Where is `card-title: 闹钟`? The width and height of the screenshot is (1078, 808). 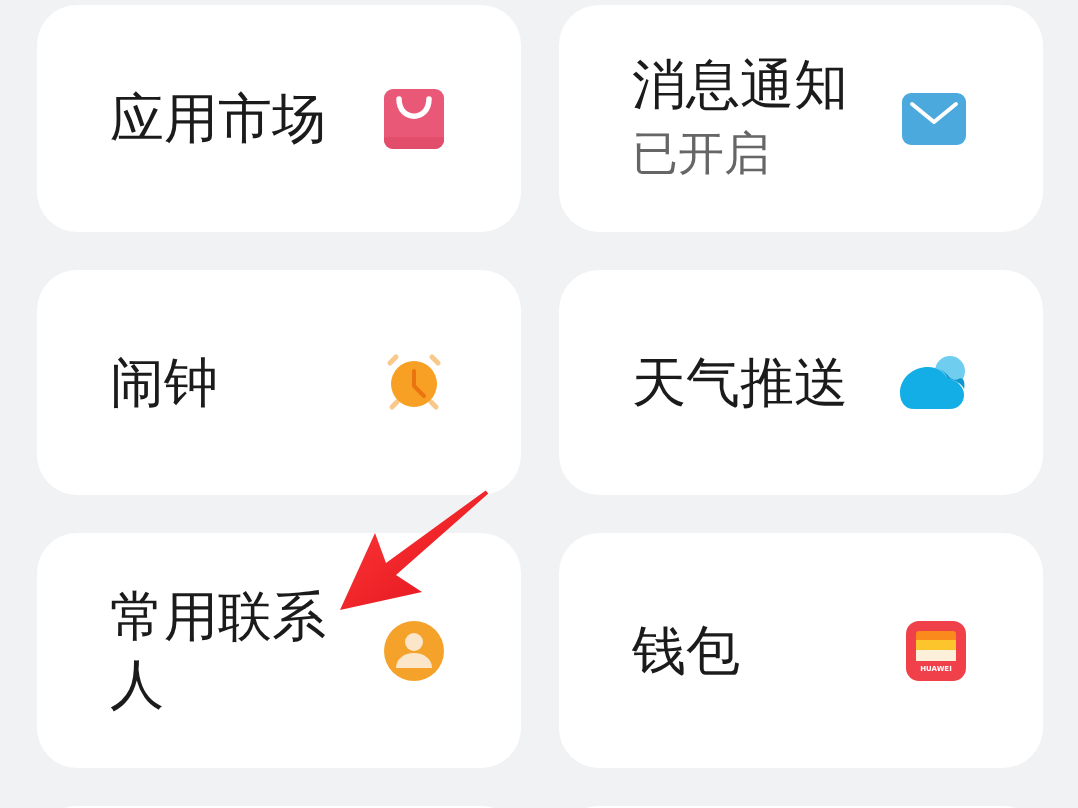
card-title: 闹钟 is located at coordinates (164, 382).